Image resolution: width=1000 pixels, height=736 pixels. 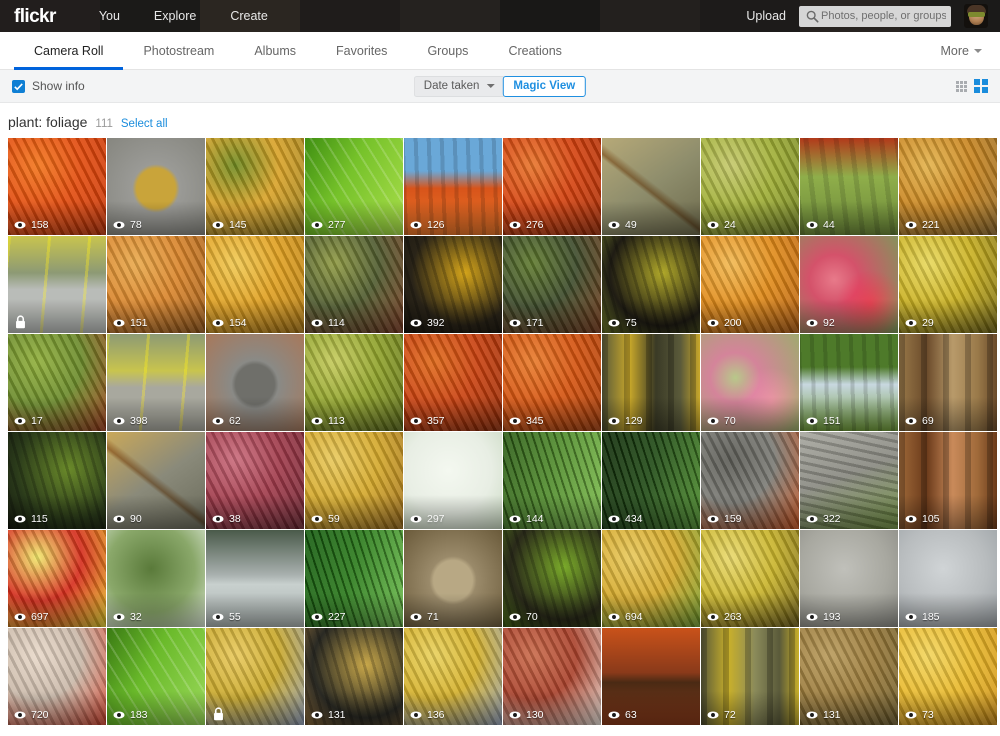 I want to click on photo-thumbnail: 221, so click(x=948, y=186).